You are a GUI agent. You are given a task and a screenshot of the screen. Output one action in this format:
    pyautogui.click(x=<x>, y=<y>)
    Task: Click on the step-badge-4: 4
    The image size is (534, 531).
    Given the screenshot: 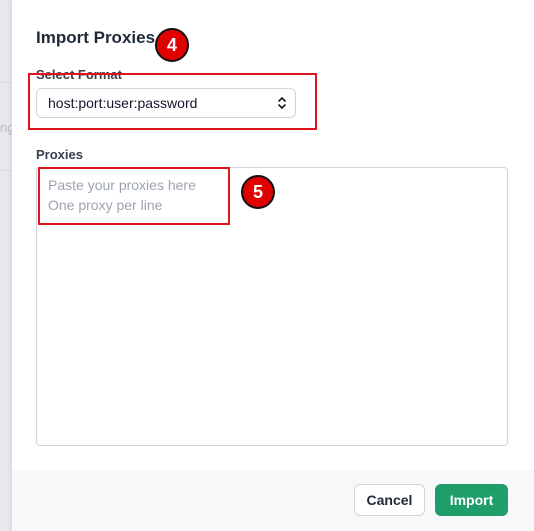 What is the action you would take?
    pyautogui.click(x=172, y=45)
    